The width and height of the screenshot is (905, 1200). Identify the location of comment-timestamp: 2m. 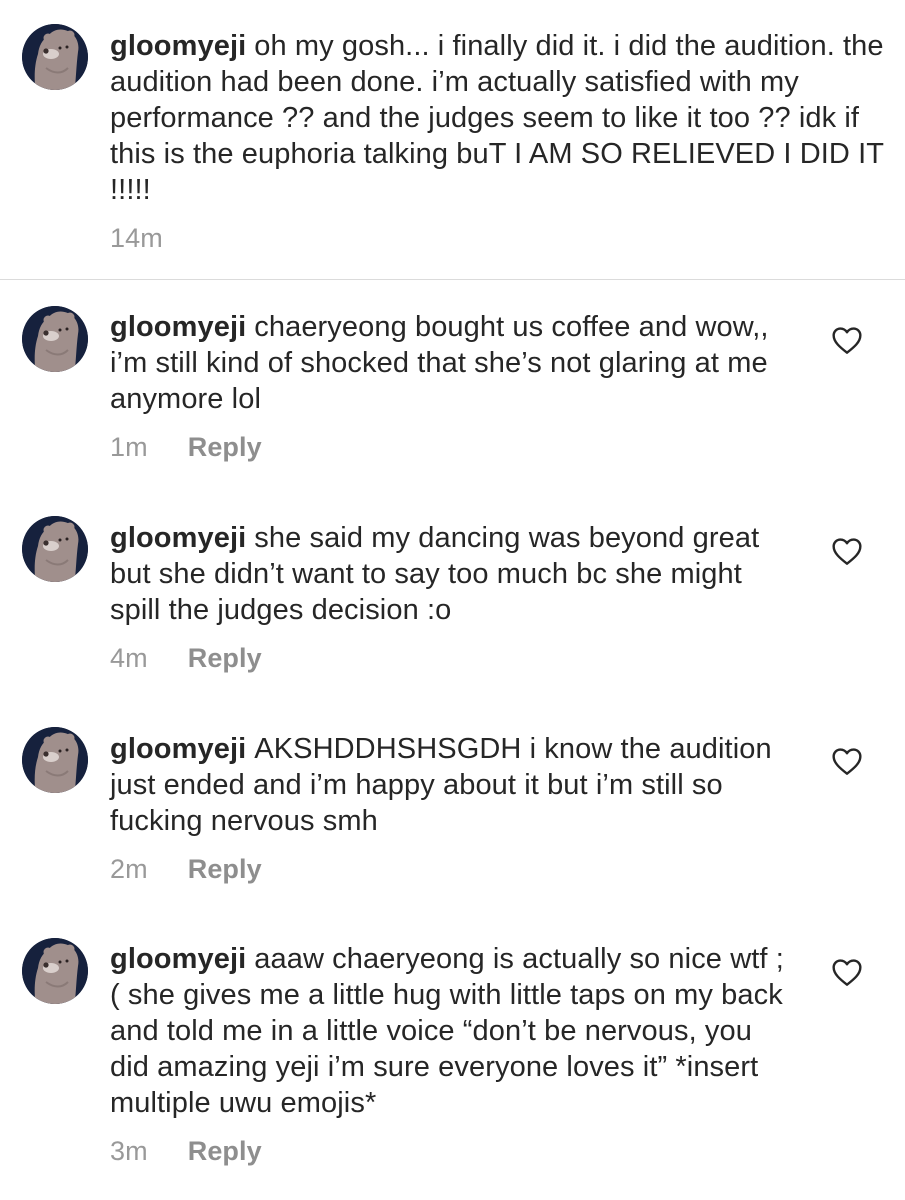
(129, 869).